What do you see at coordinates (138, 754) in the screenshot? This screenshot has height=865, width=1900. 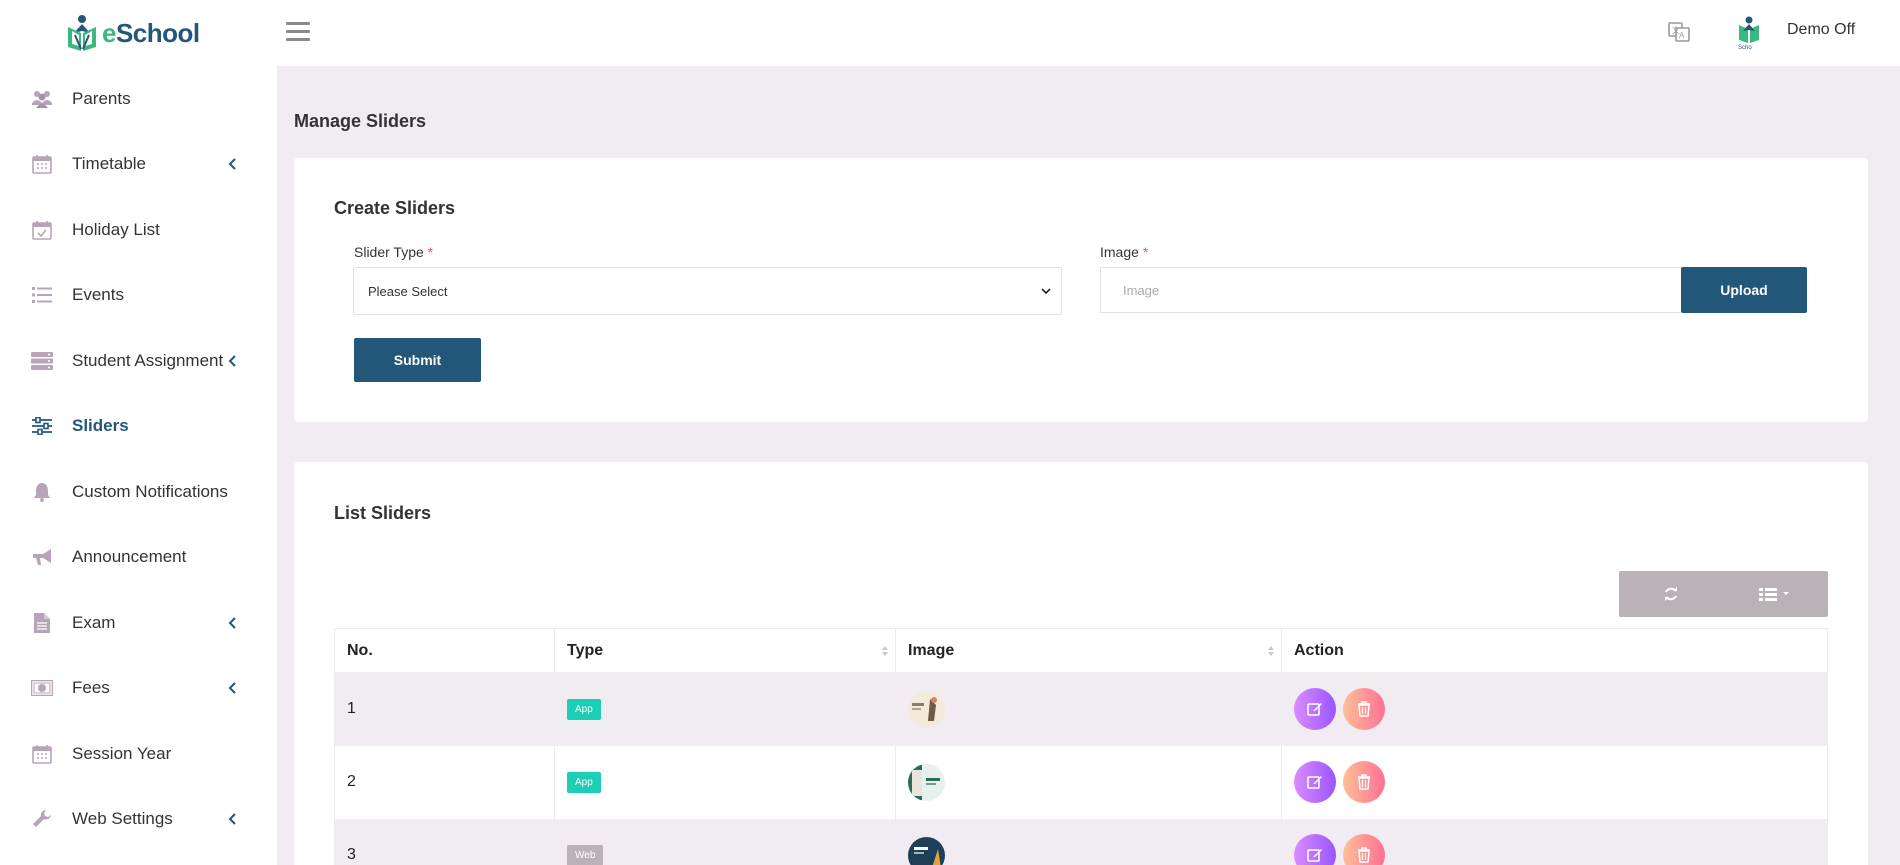 I see `sidebar-item-session-year: Session Year` at bounding box center [138, 754].